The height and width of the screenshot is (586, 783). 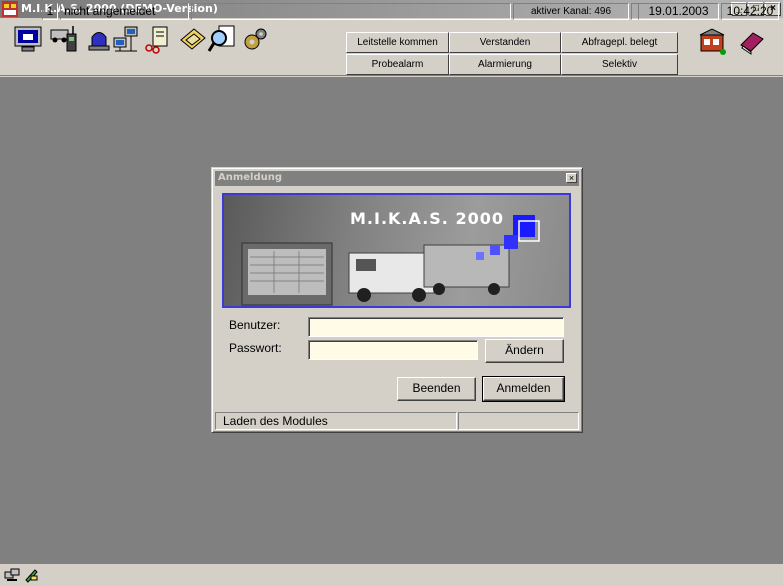 What do you see at coordinates (524, 351) in the screenshot?
I see `change-password-button: Ändern` at bounding box center [524, 351].